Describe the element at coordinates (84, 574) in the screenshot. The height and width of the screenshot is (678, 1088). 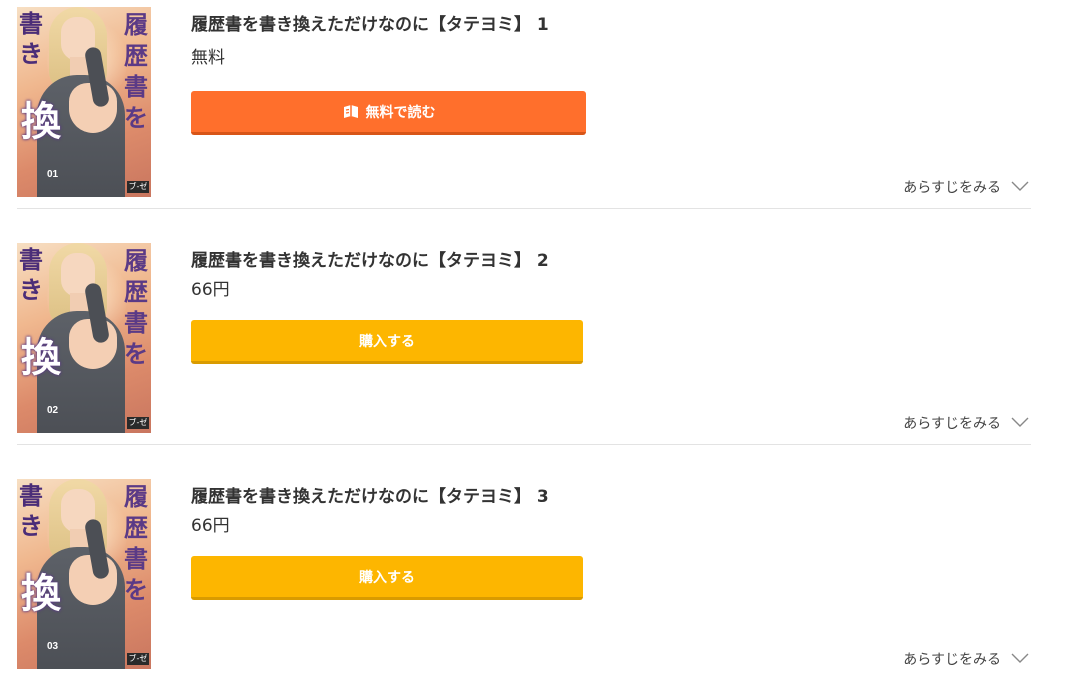
I see `cover-image: 書き 履歴書を 換 03 ブ-ゼ` at that location.